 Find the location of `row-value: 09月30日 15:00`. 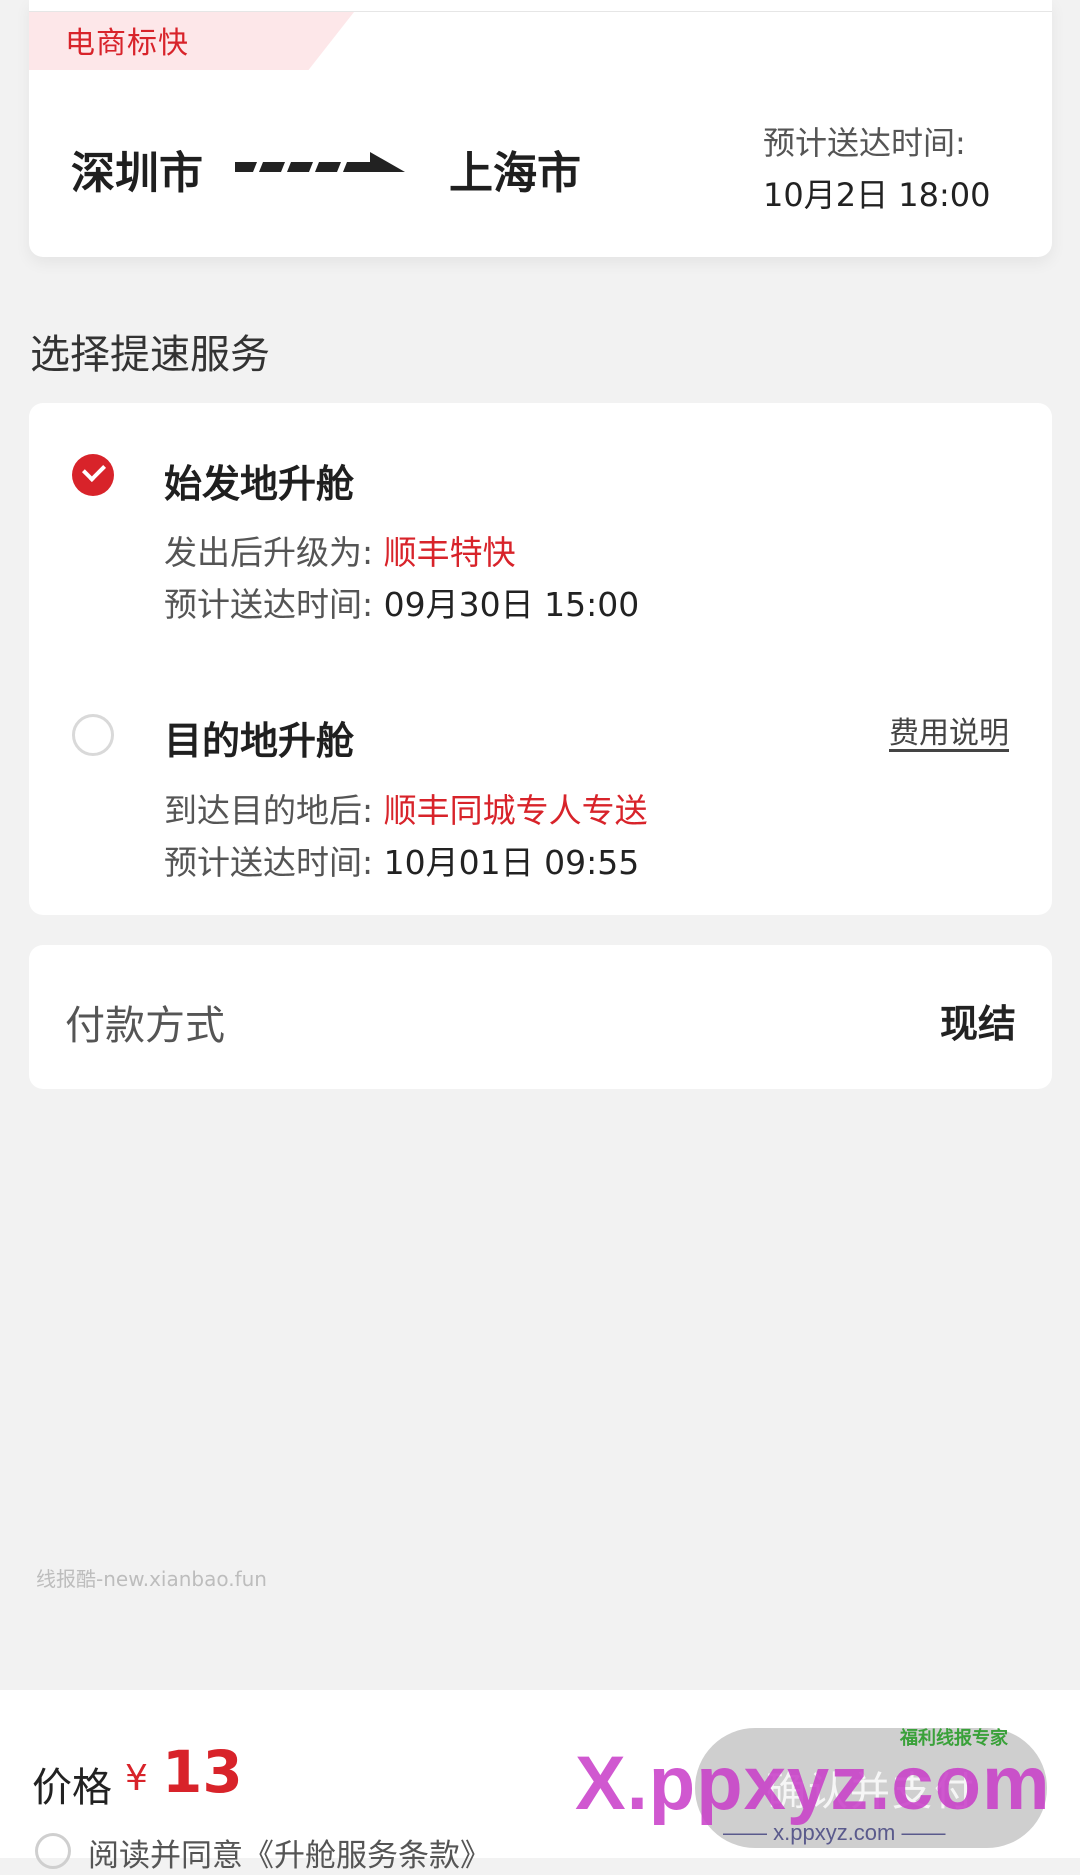

row-value: 09月30日 15:00 is located at coordinates (511, 604).